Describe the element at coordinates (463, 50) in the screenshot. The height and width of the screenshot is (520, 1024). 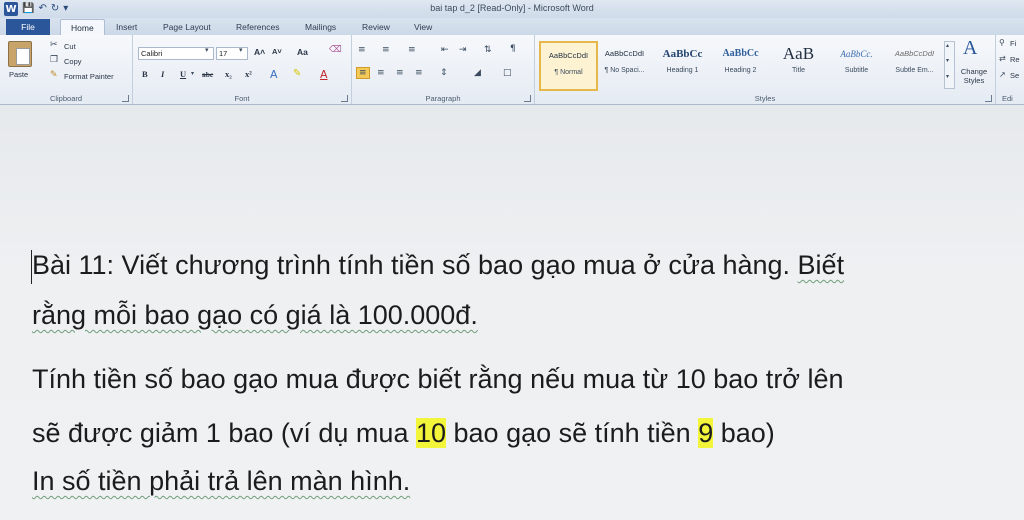
I see `increase-indent-icon: ⇥` at that location.